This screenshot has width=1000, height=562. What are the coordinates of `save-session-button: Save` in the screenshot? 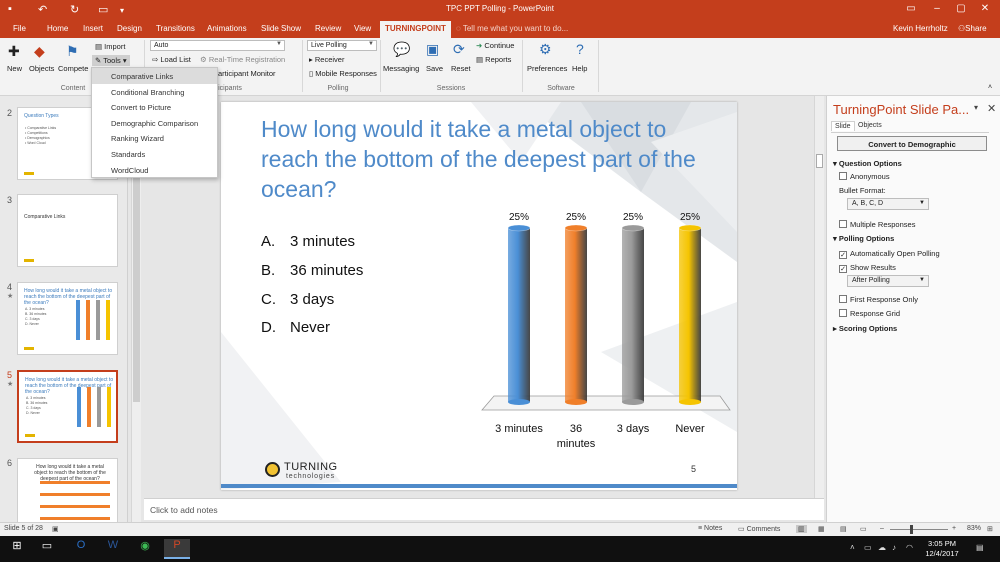 It's located at (434, 68).